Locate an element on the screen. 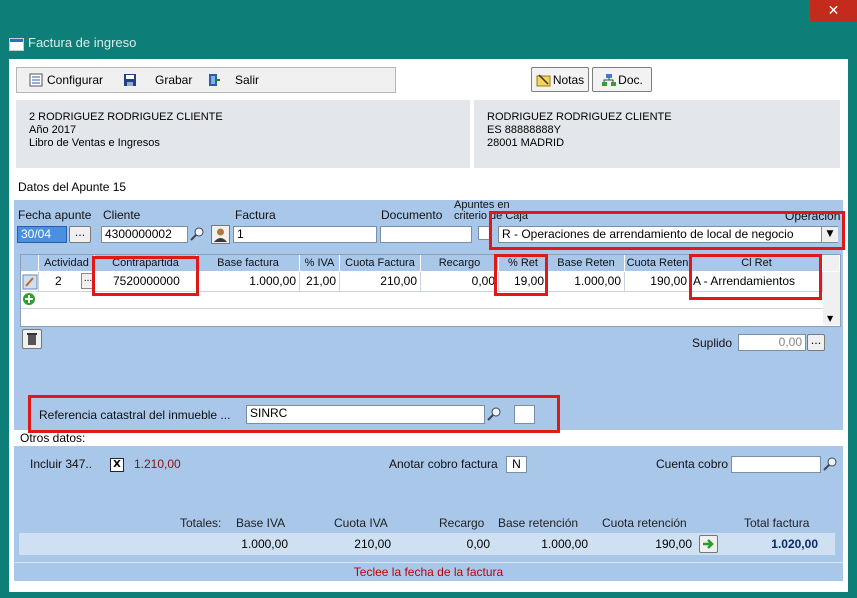  documento-input is located at coordinates (426, 234).